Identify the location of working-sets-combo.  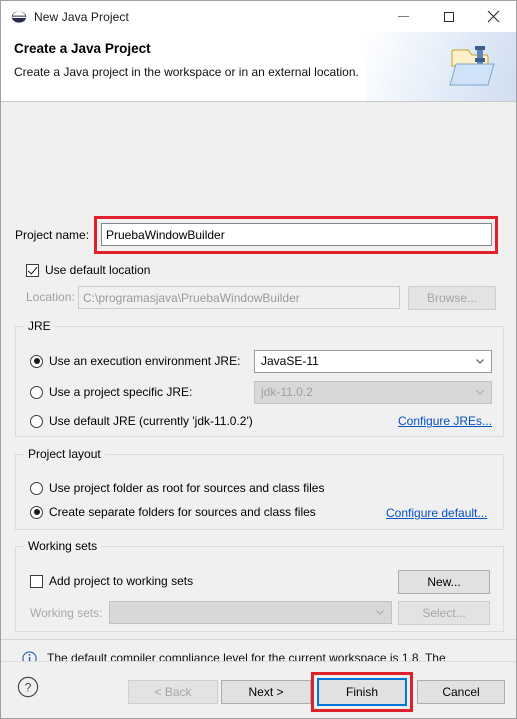
(250, 612).